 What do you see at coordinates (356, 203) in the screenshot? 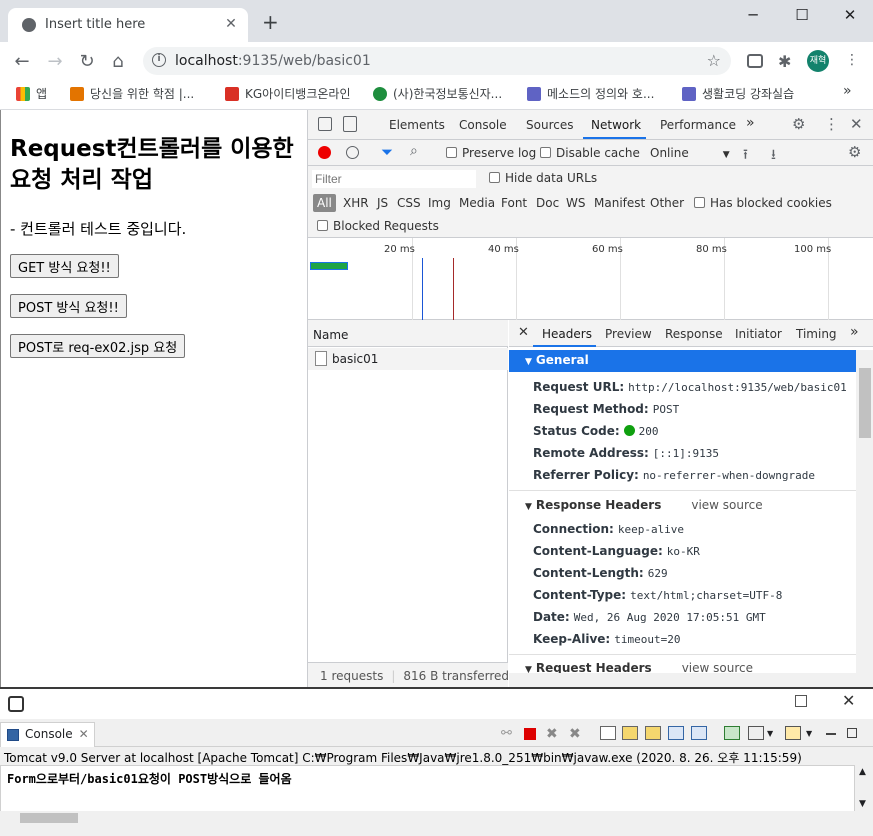
I see `filter-type-xhr: XHR` at bounding box center [356, 203].